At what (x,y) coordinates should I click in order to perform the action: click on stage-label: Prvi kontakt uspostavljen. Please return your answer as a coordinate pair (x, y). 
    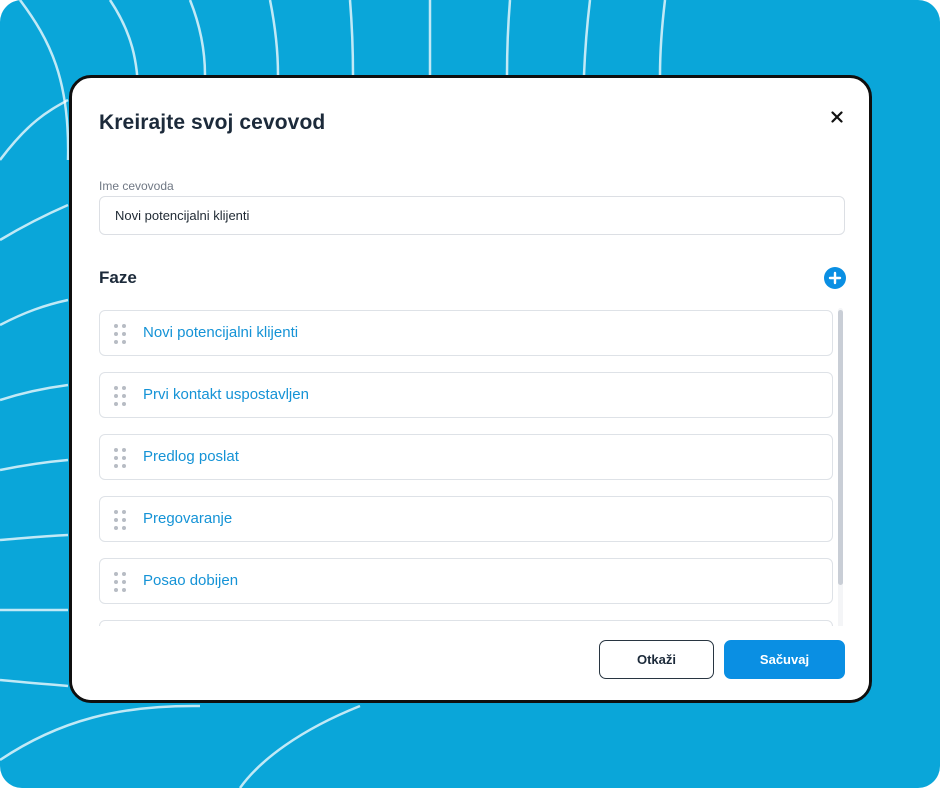
    Looking at the image, I should click on (226, 394).